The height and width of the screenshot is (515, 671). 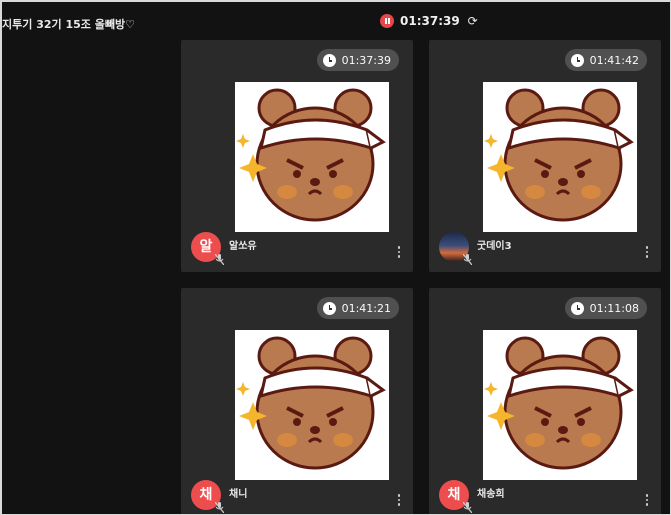 What do you see at coordinates (238, 494) in the screenshot?
I see `participant-name: 채니` at bounding box center [238, 494].